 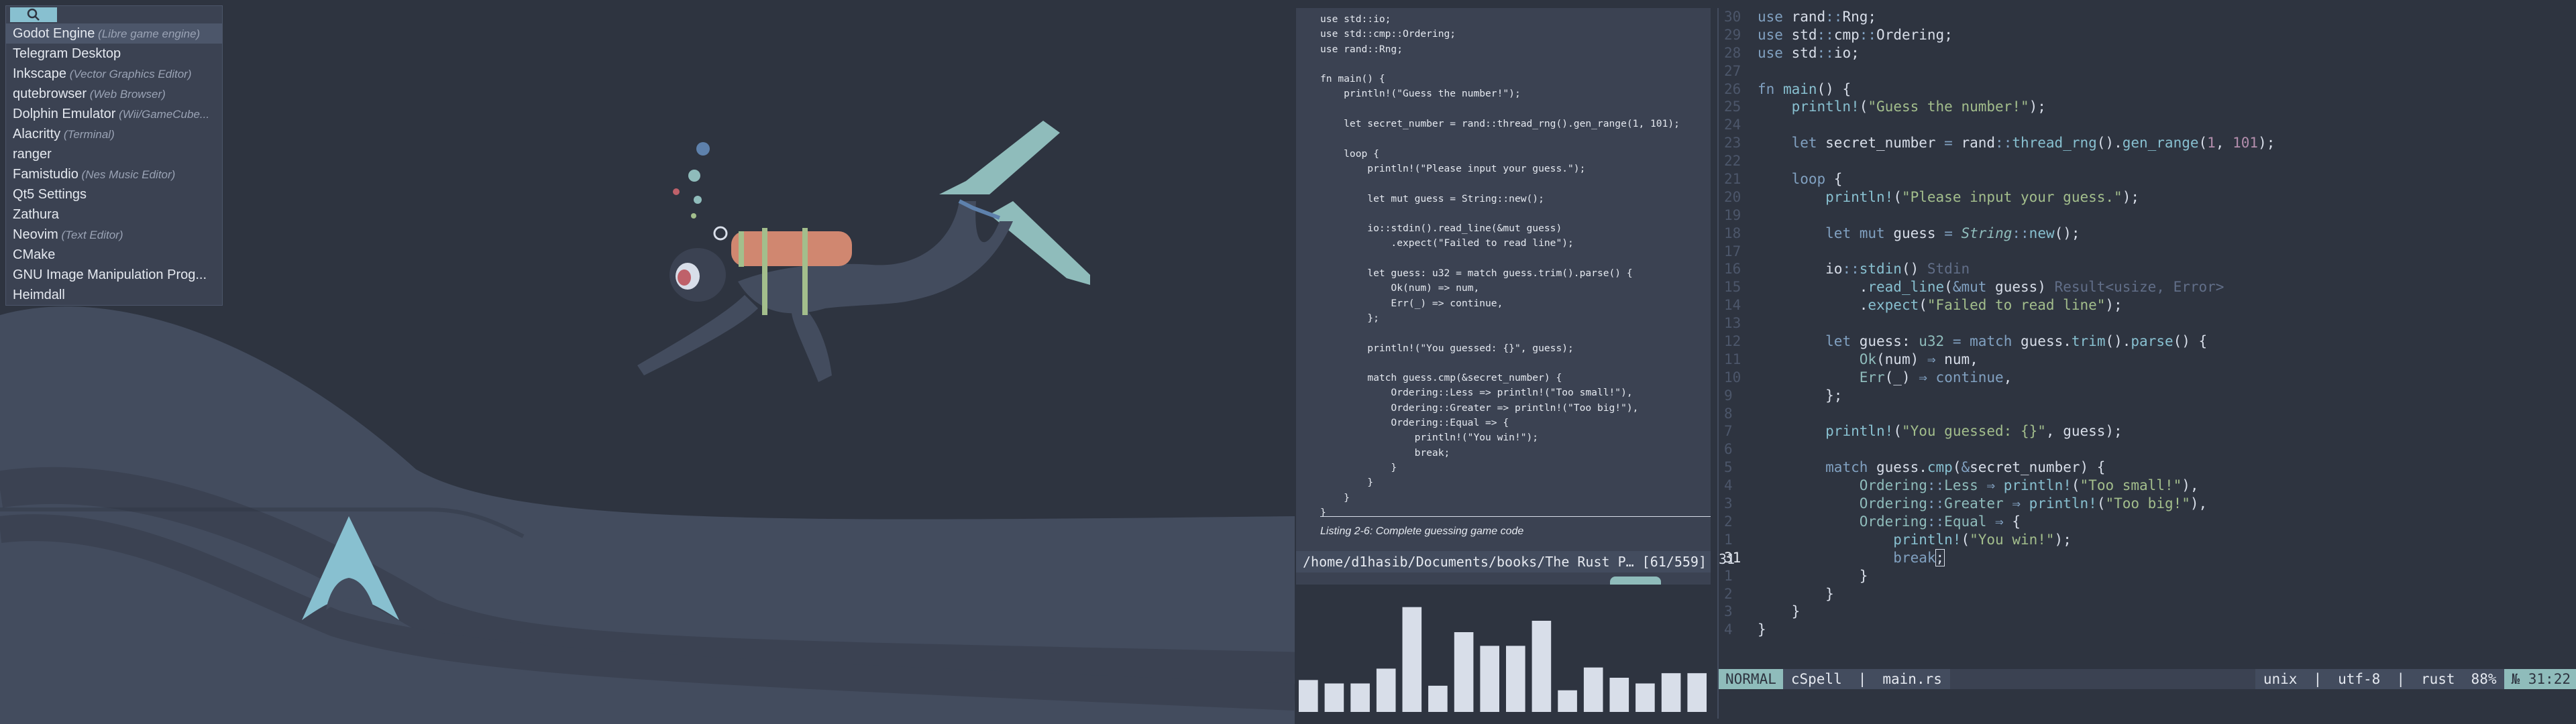 I want to click on launcher-item: Godot Engine (Libre game engine), so click(x=114, y=33).